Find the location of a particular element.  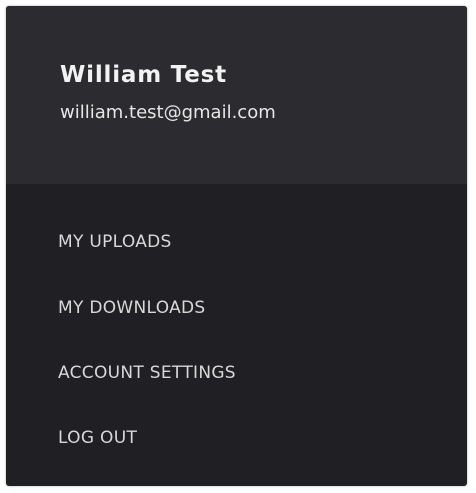

user-name: William Test is located at coordinates (143, 75).